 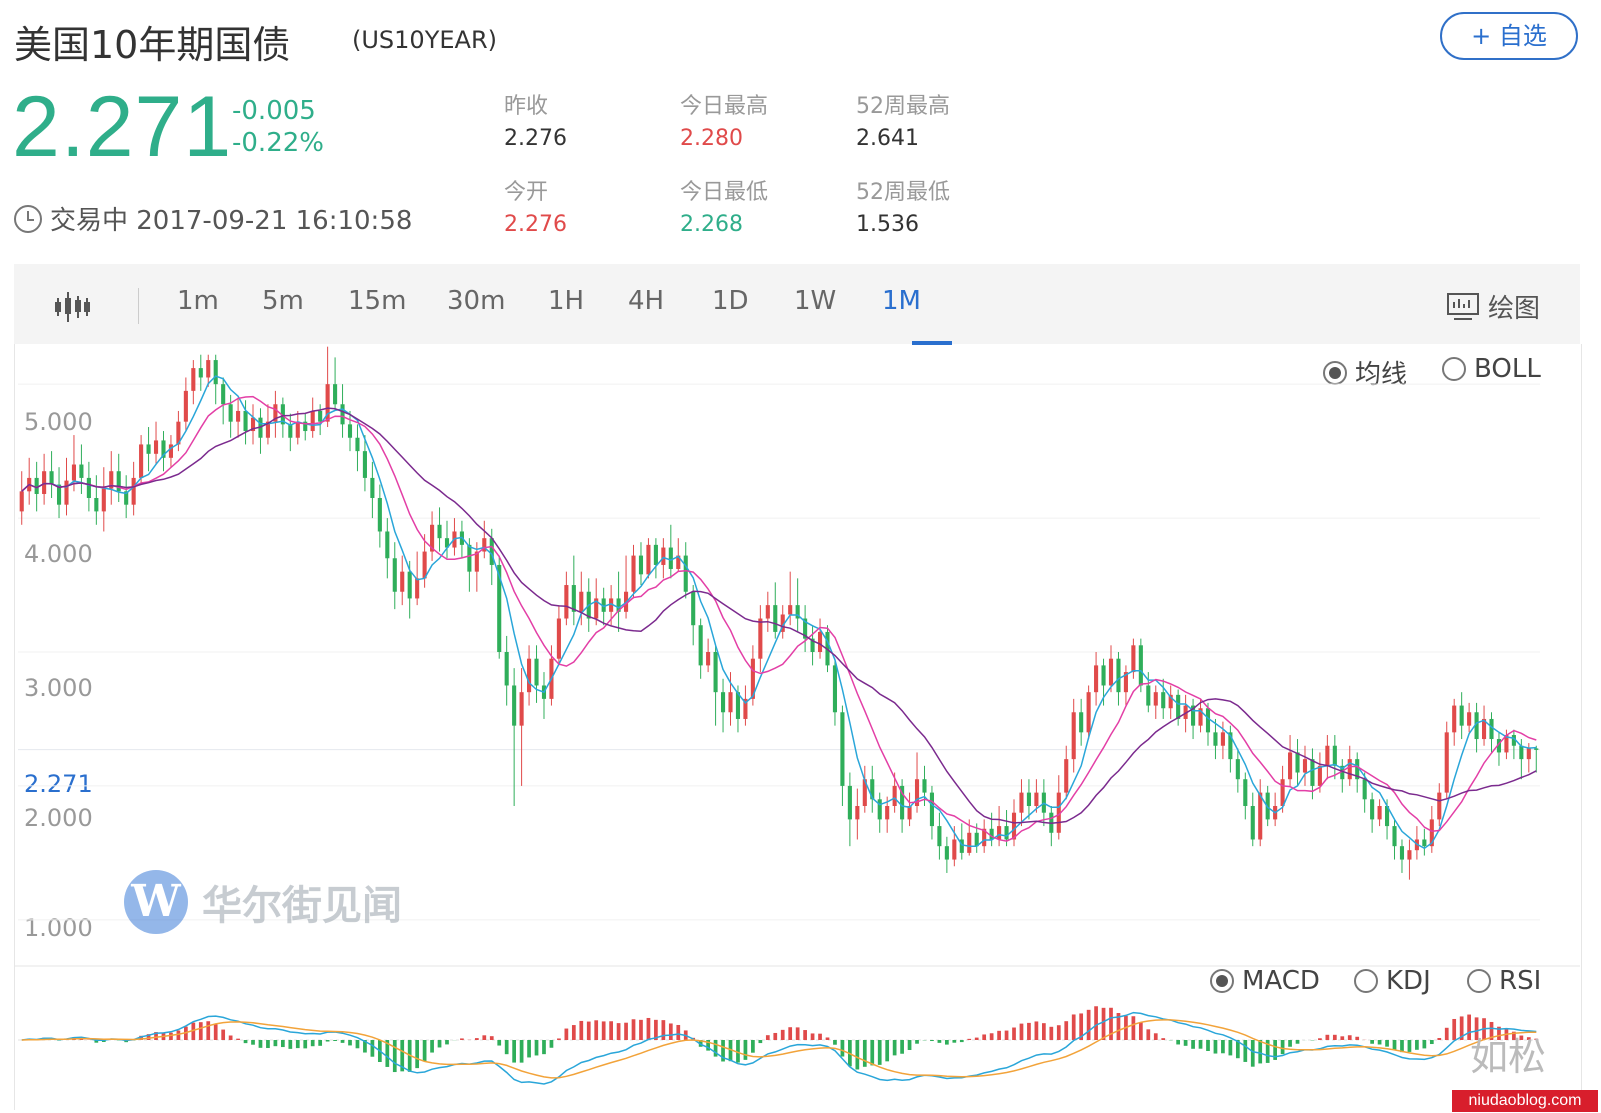 I want to click on indicator-macd-radio: MACD, so click(x=1265, y=981).